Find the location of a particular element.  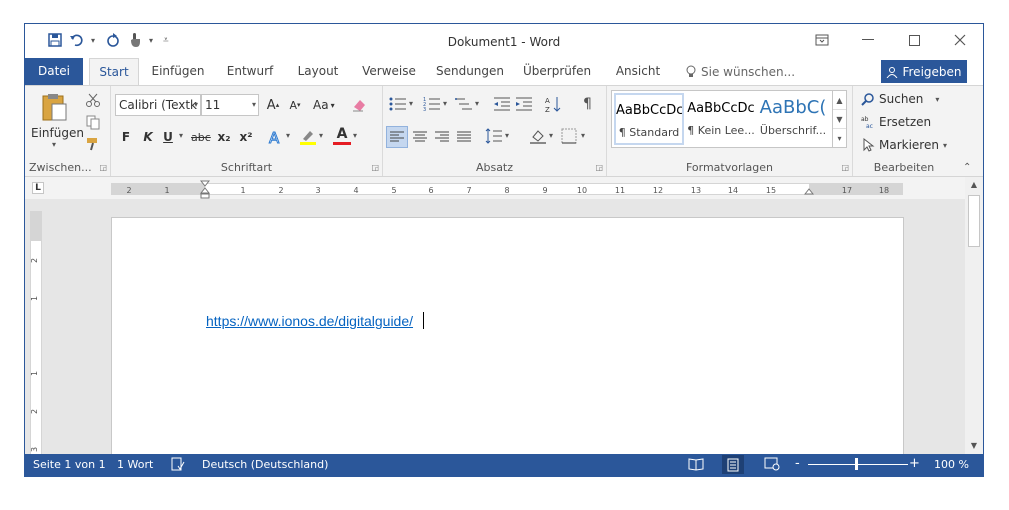

share-button: Freigeben is located at coordinates (924, 71).